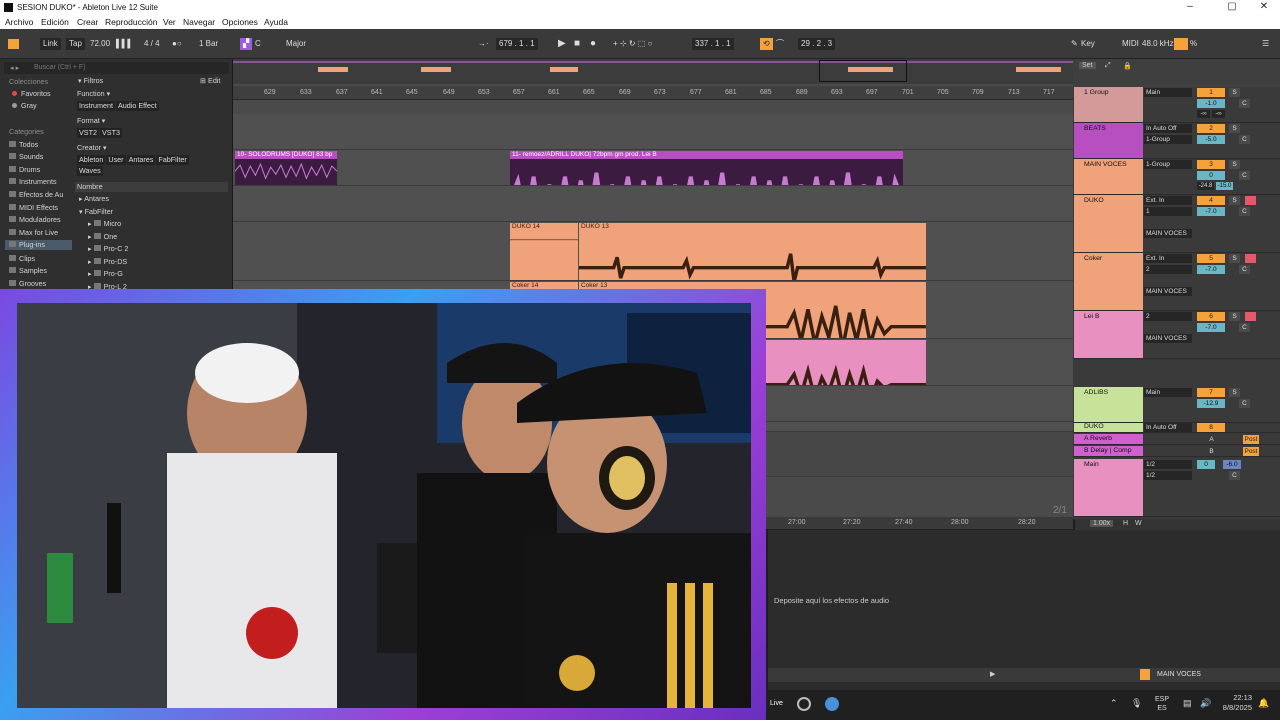 This screenshot has width=1280, height=720. I want to click on menu-archivo: Archivo, so click(19, 22).